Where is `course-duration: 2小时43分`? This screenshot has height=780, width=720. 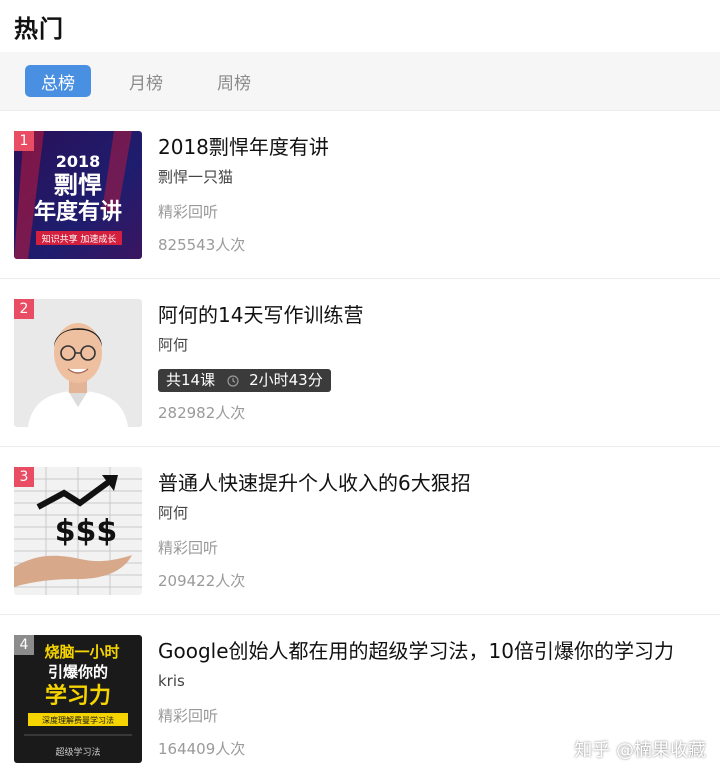
course-duration: 2小时43分 is located at coordinates (286, 380).